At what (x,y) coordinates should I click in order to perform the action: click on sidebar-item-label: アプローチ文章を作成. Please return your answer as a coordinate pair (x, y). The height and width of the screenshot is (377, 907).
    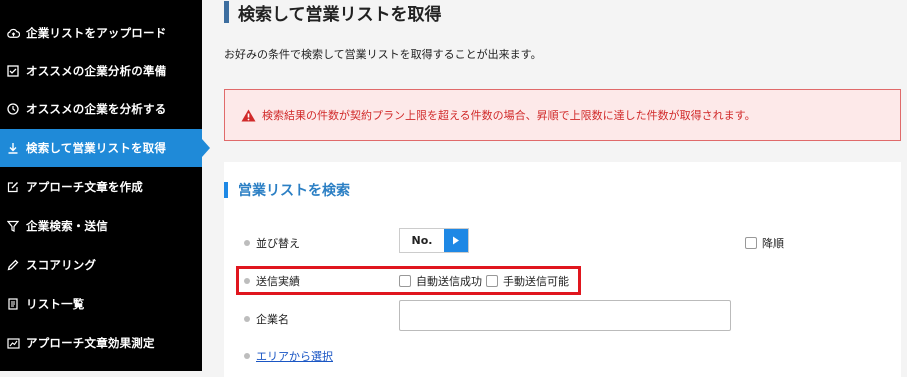
    Looking at the image, I should click on (84, 187).